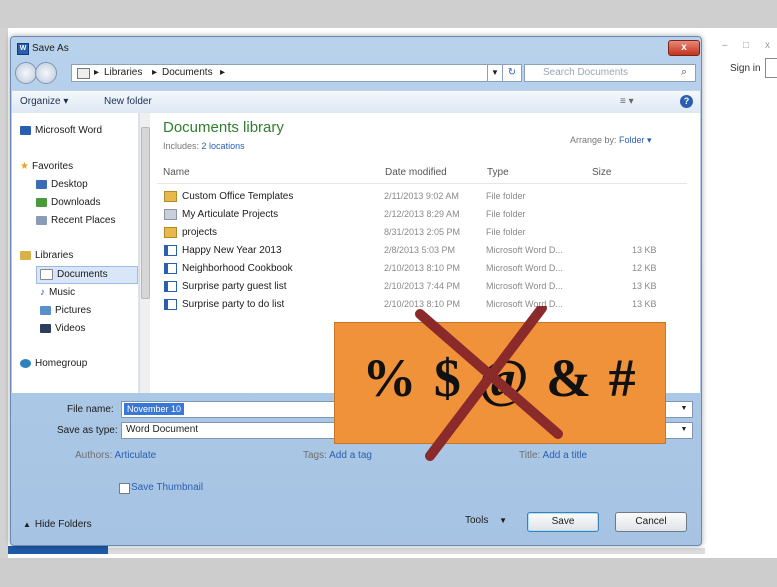 The image size is (777, 587). What do you see at coordinates (181, 146) in the screenshot?
I see `includes-label: Includes:` at bounding box center [181, 146].